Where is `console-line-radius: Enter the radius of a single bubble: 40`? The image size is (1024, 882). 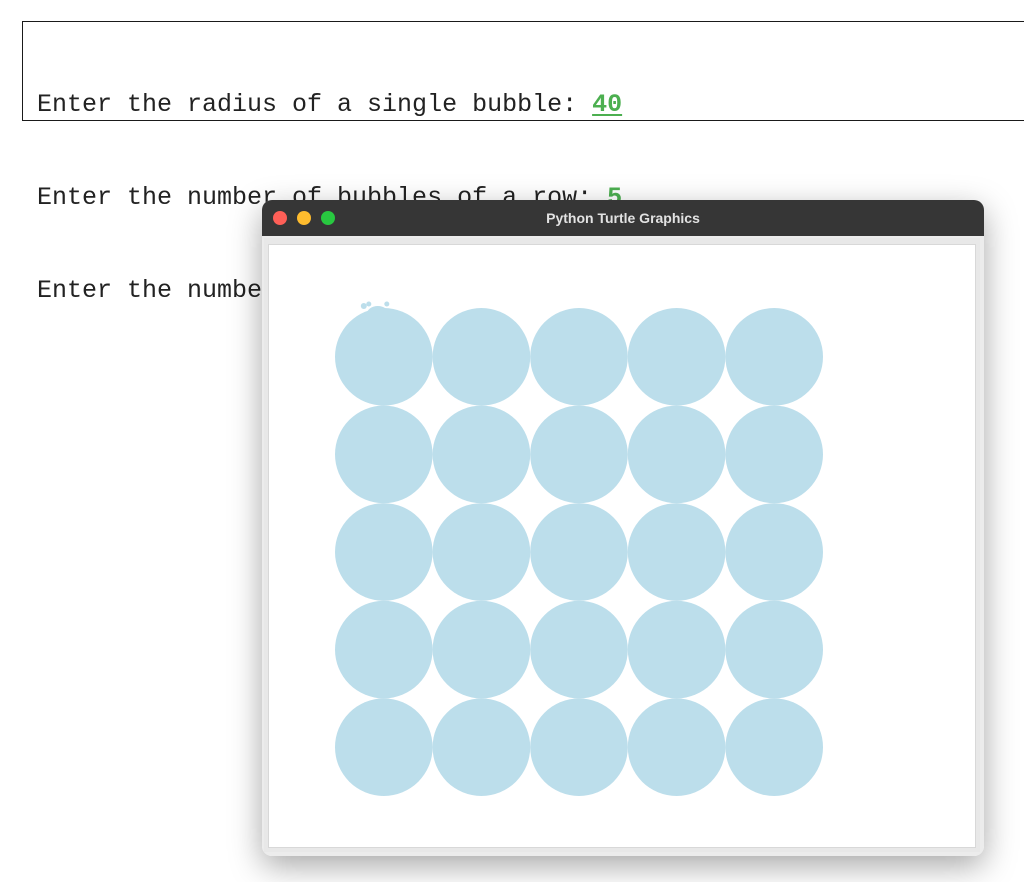 console-line-radius: Enter the radius of a single bubble: 40 is located at coordinates (530, 104).